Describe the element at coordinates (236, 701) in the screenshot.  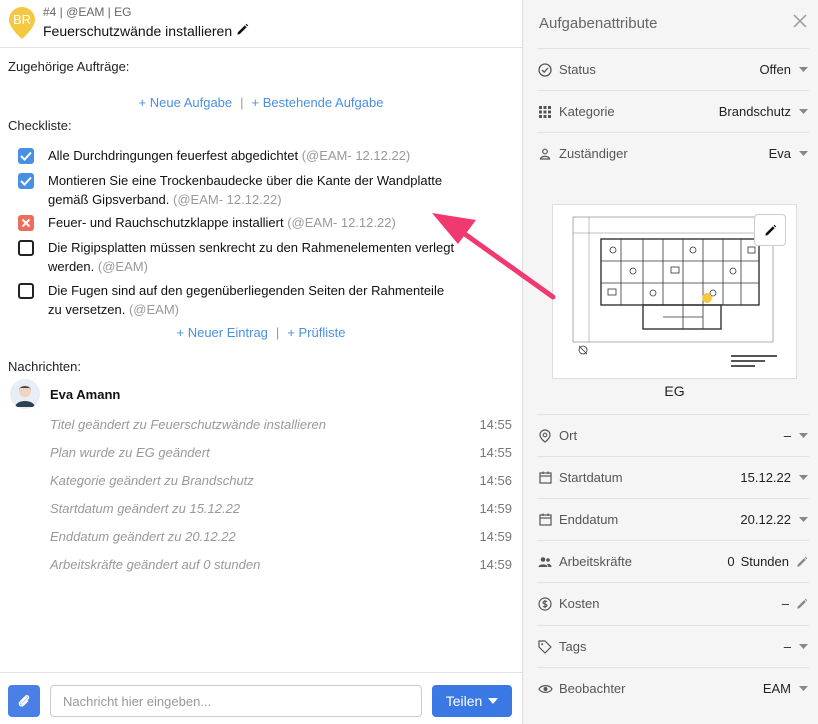
I see `message-input` at that location.